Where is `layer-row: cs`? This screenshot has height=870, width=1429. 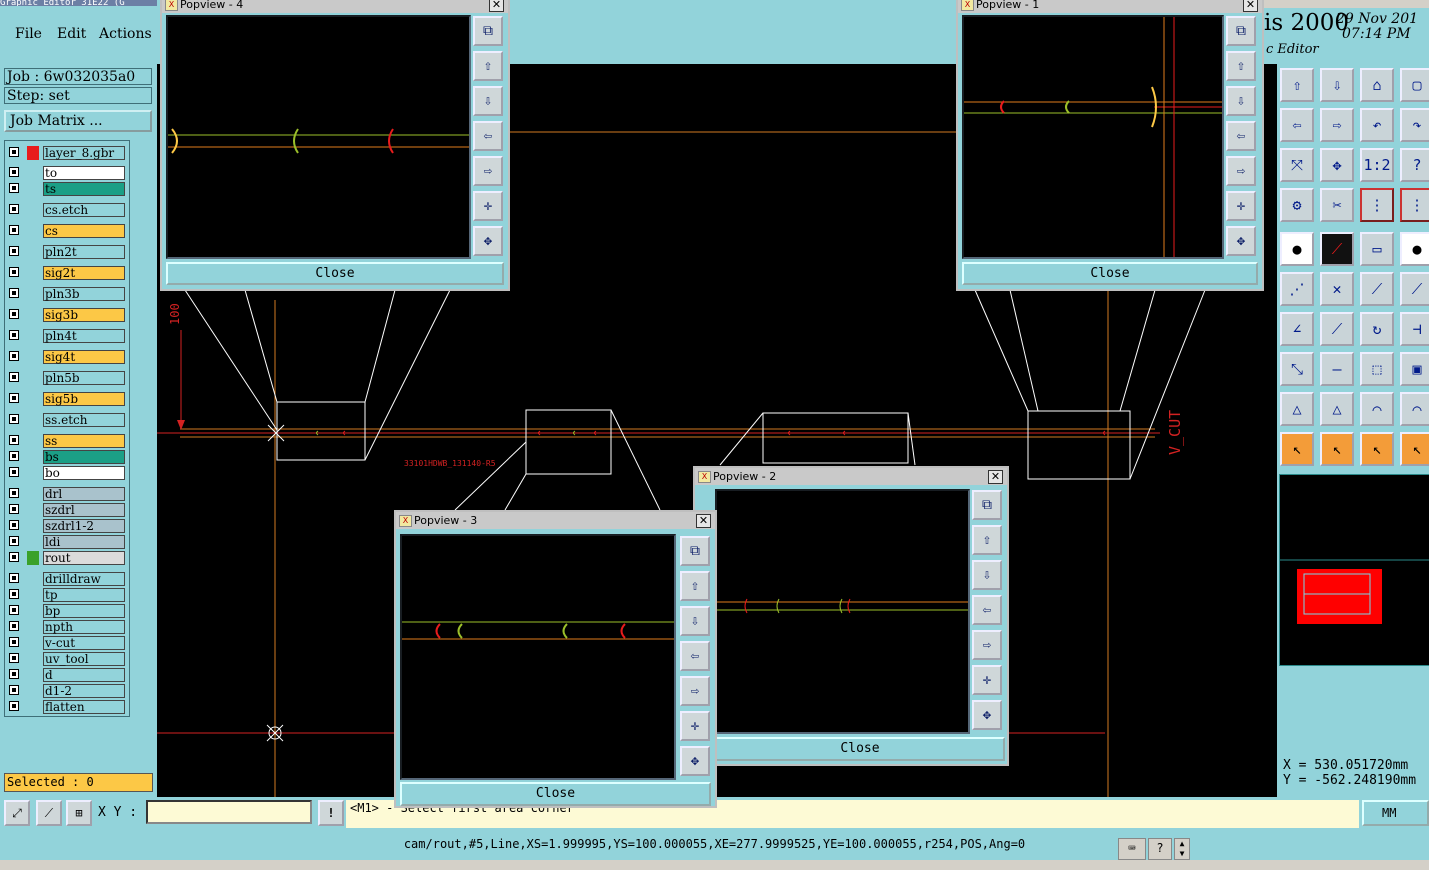 layer-row: cs is located at coordinates (68, 231).